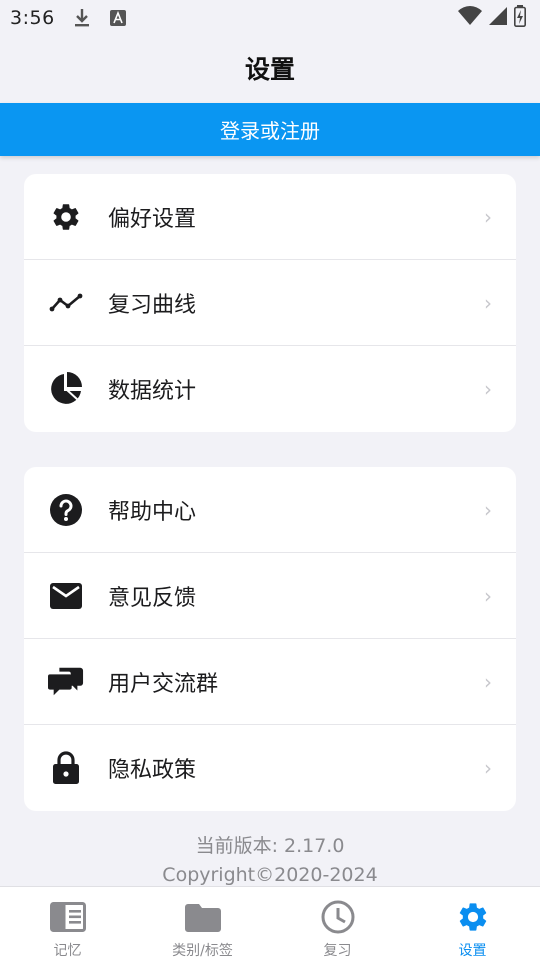 This screenshot has width=540, height=960. Describe the element at coordinates (270, 846) in the screenshot. I see `version-text: 当前版本: 2.17.0` at that location.